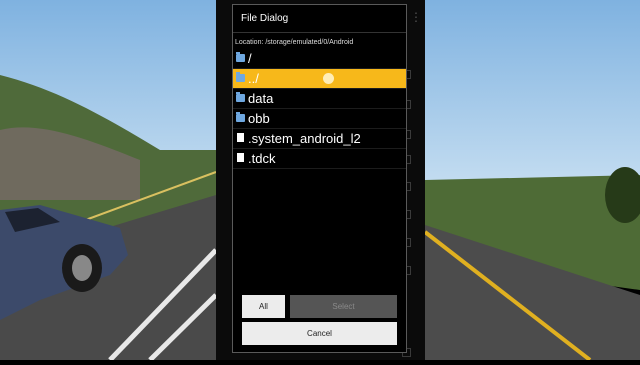 The image size is (640, 365). What do you see at coordinates (319, 59) in the screenshot?
I see `file-row-root: /` at bounding box center [319, 59].